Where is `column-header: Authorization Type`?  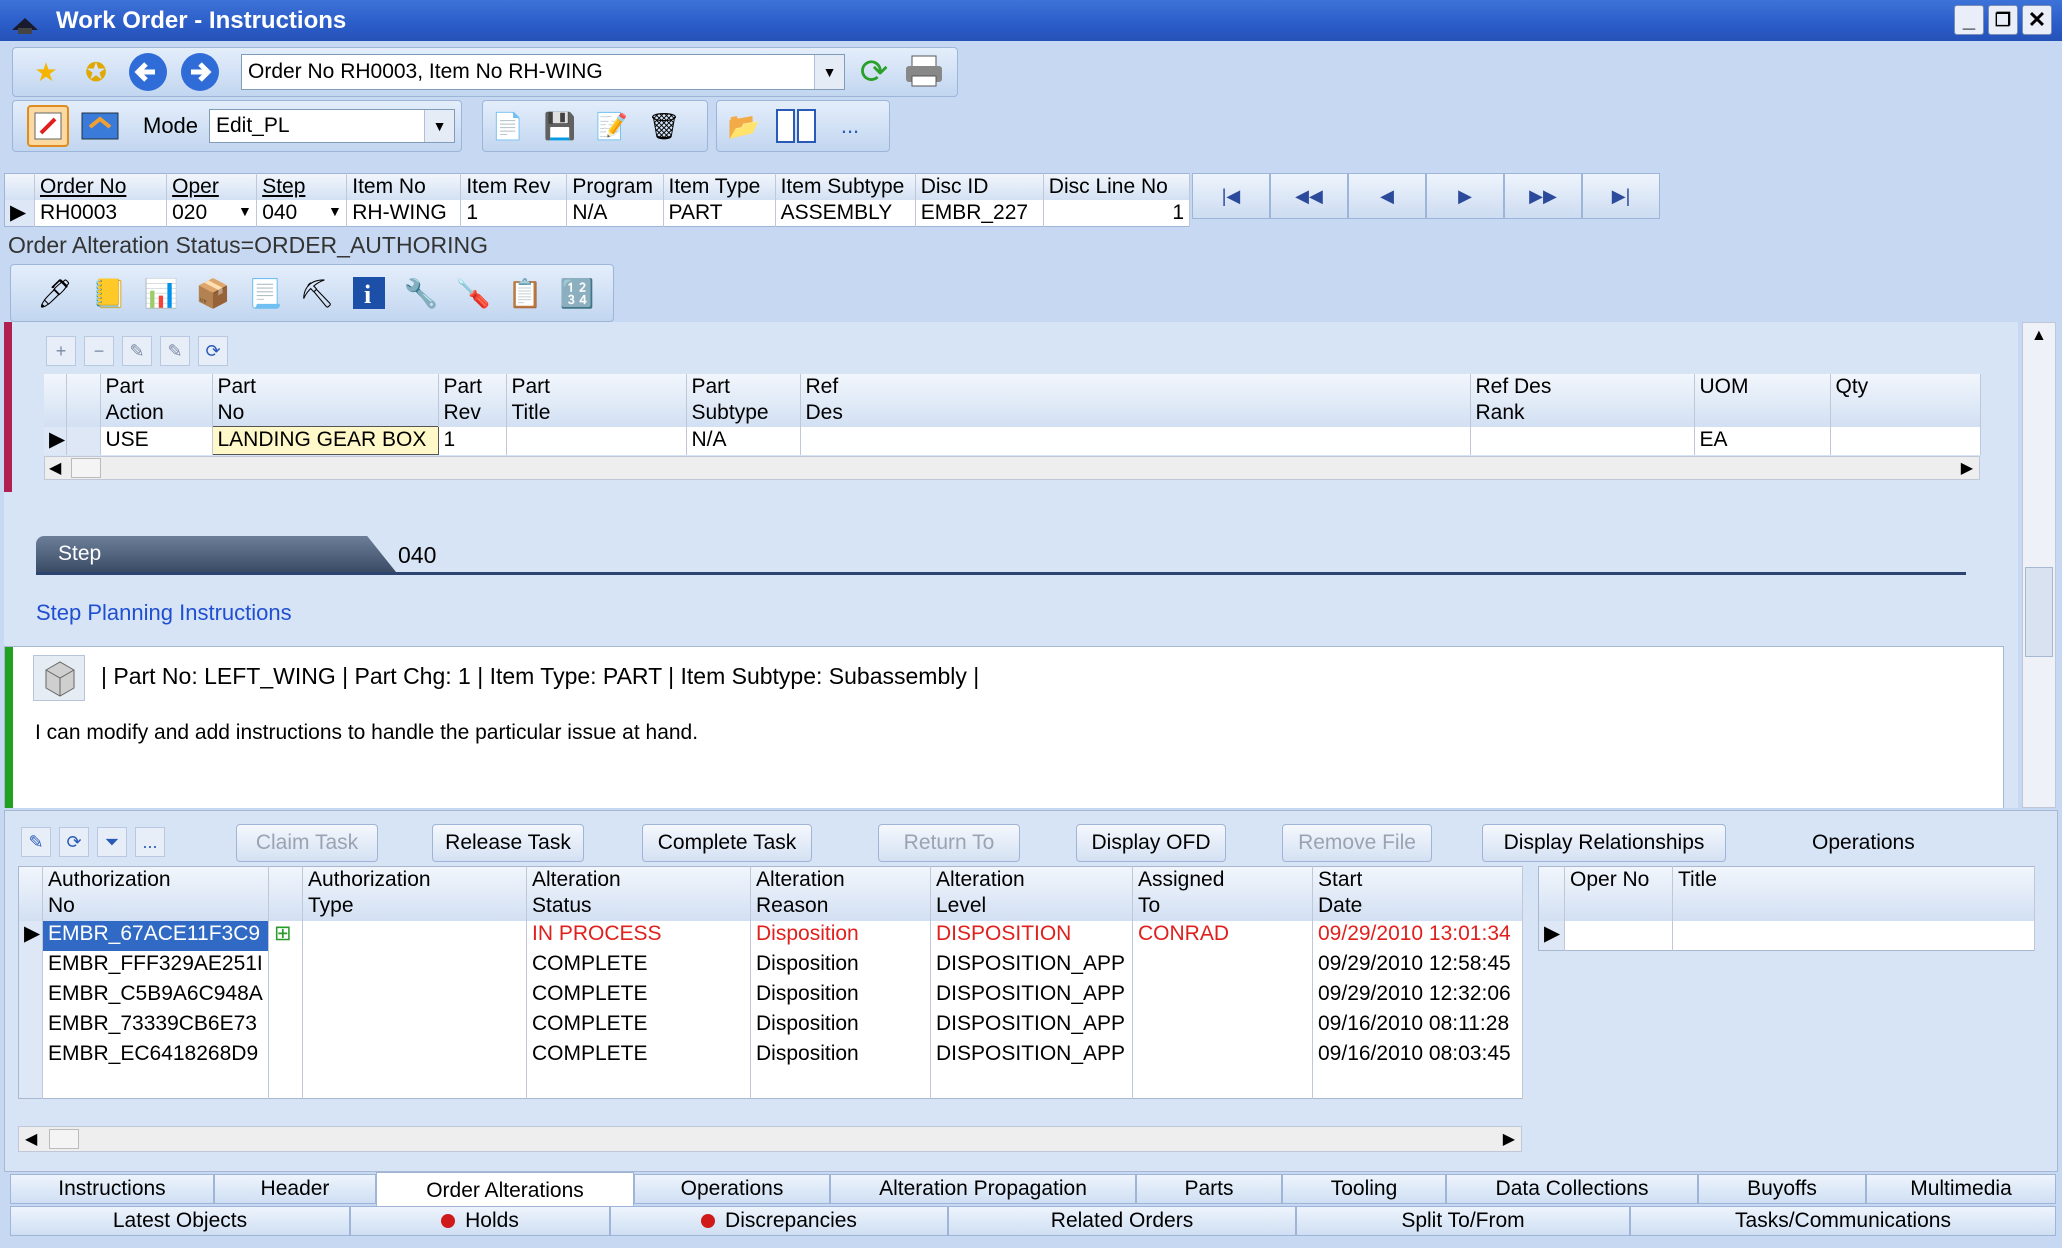 column-header: Authorization Type is located at coordinates (414, 893).